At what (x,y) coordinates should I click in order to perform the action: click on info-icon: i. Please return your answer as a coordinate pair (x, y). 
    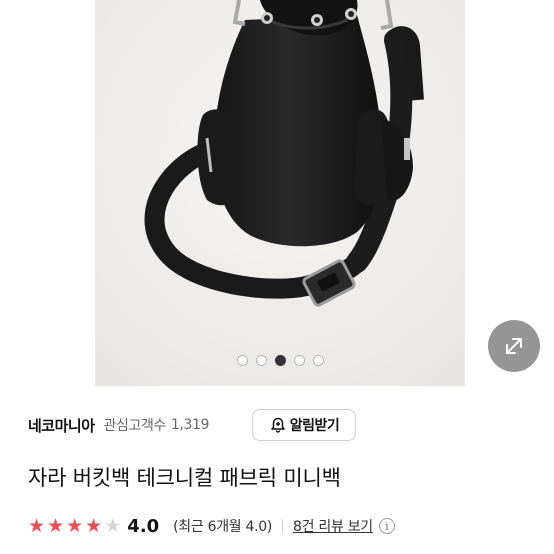
    Looking at the image, I should click on (386, 526).